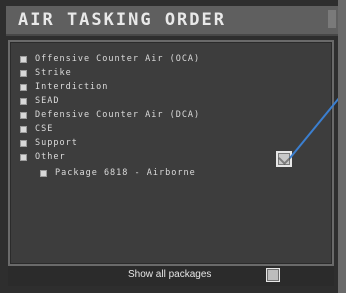 Image resolution: width=346 pixels, height=293 pixels. Describe the element at coordinates (171, 129) in the screenshot. I see `category-item-cse: CSE` at that location.